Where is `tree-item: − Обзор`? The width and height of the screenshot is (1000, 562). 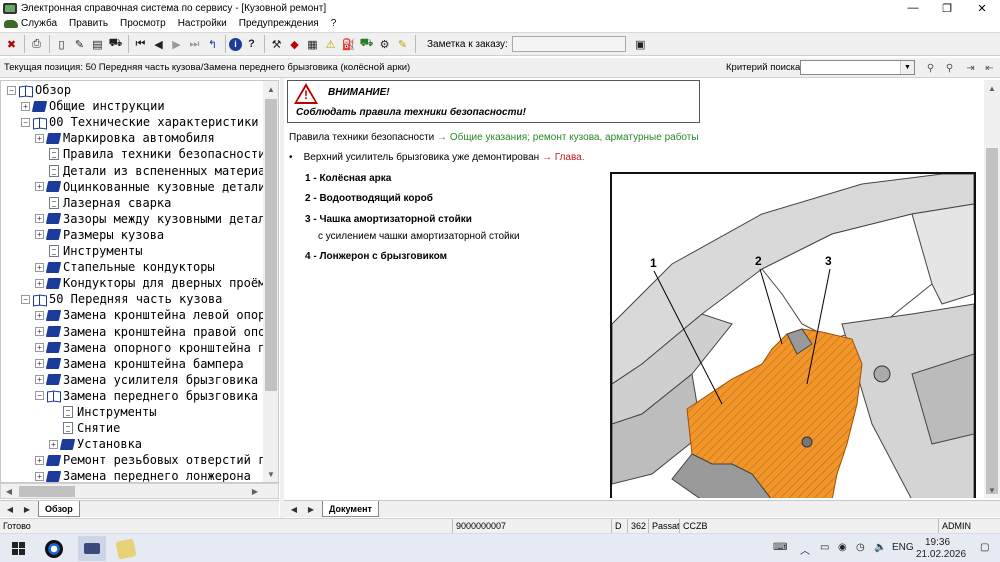 tree-item: − Обзор is located at coordinates (39, 90).